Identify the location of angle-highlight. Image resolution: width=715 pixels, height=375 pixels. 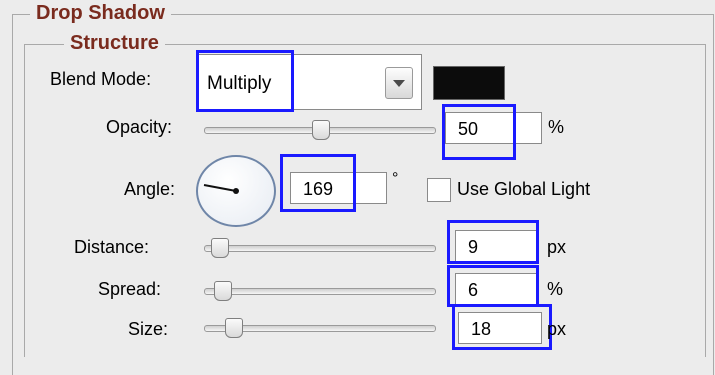
(318, 183).